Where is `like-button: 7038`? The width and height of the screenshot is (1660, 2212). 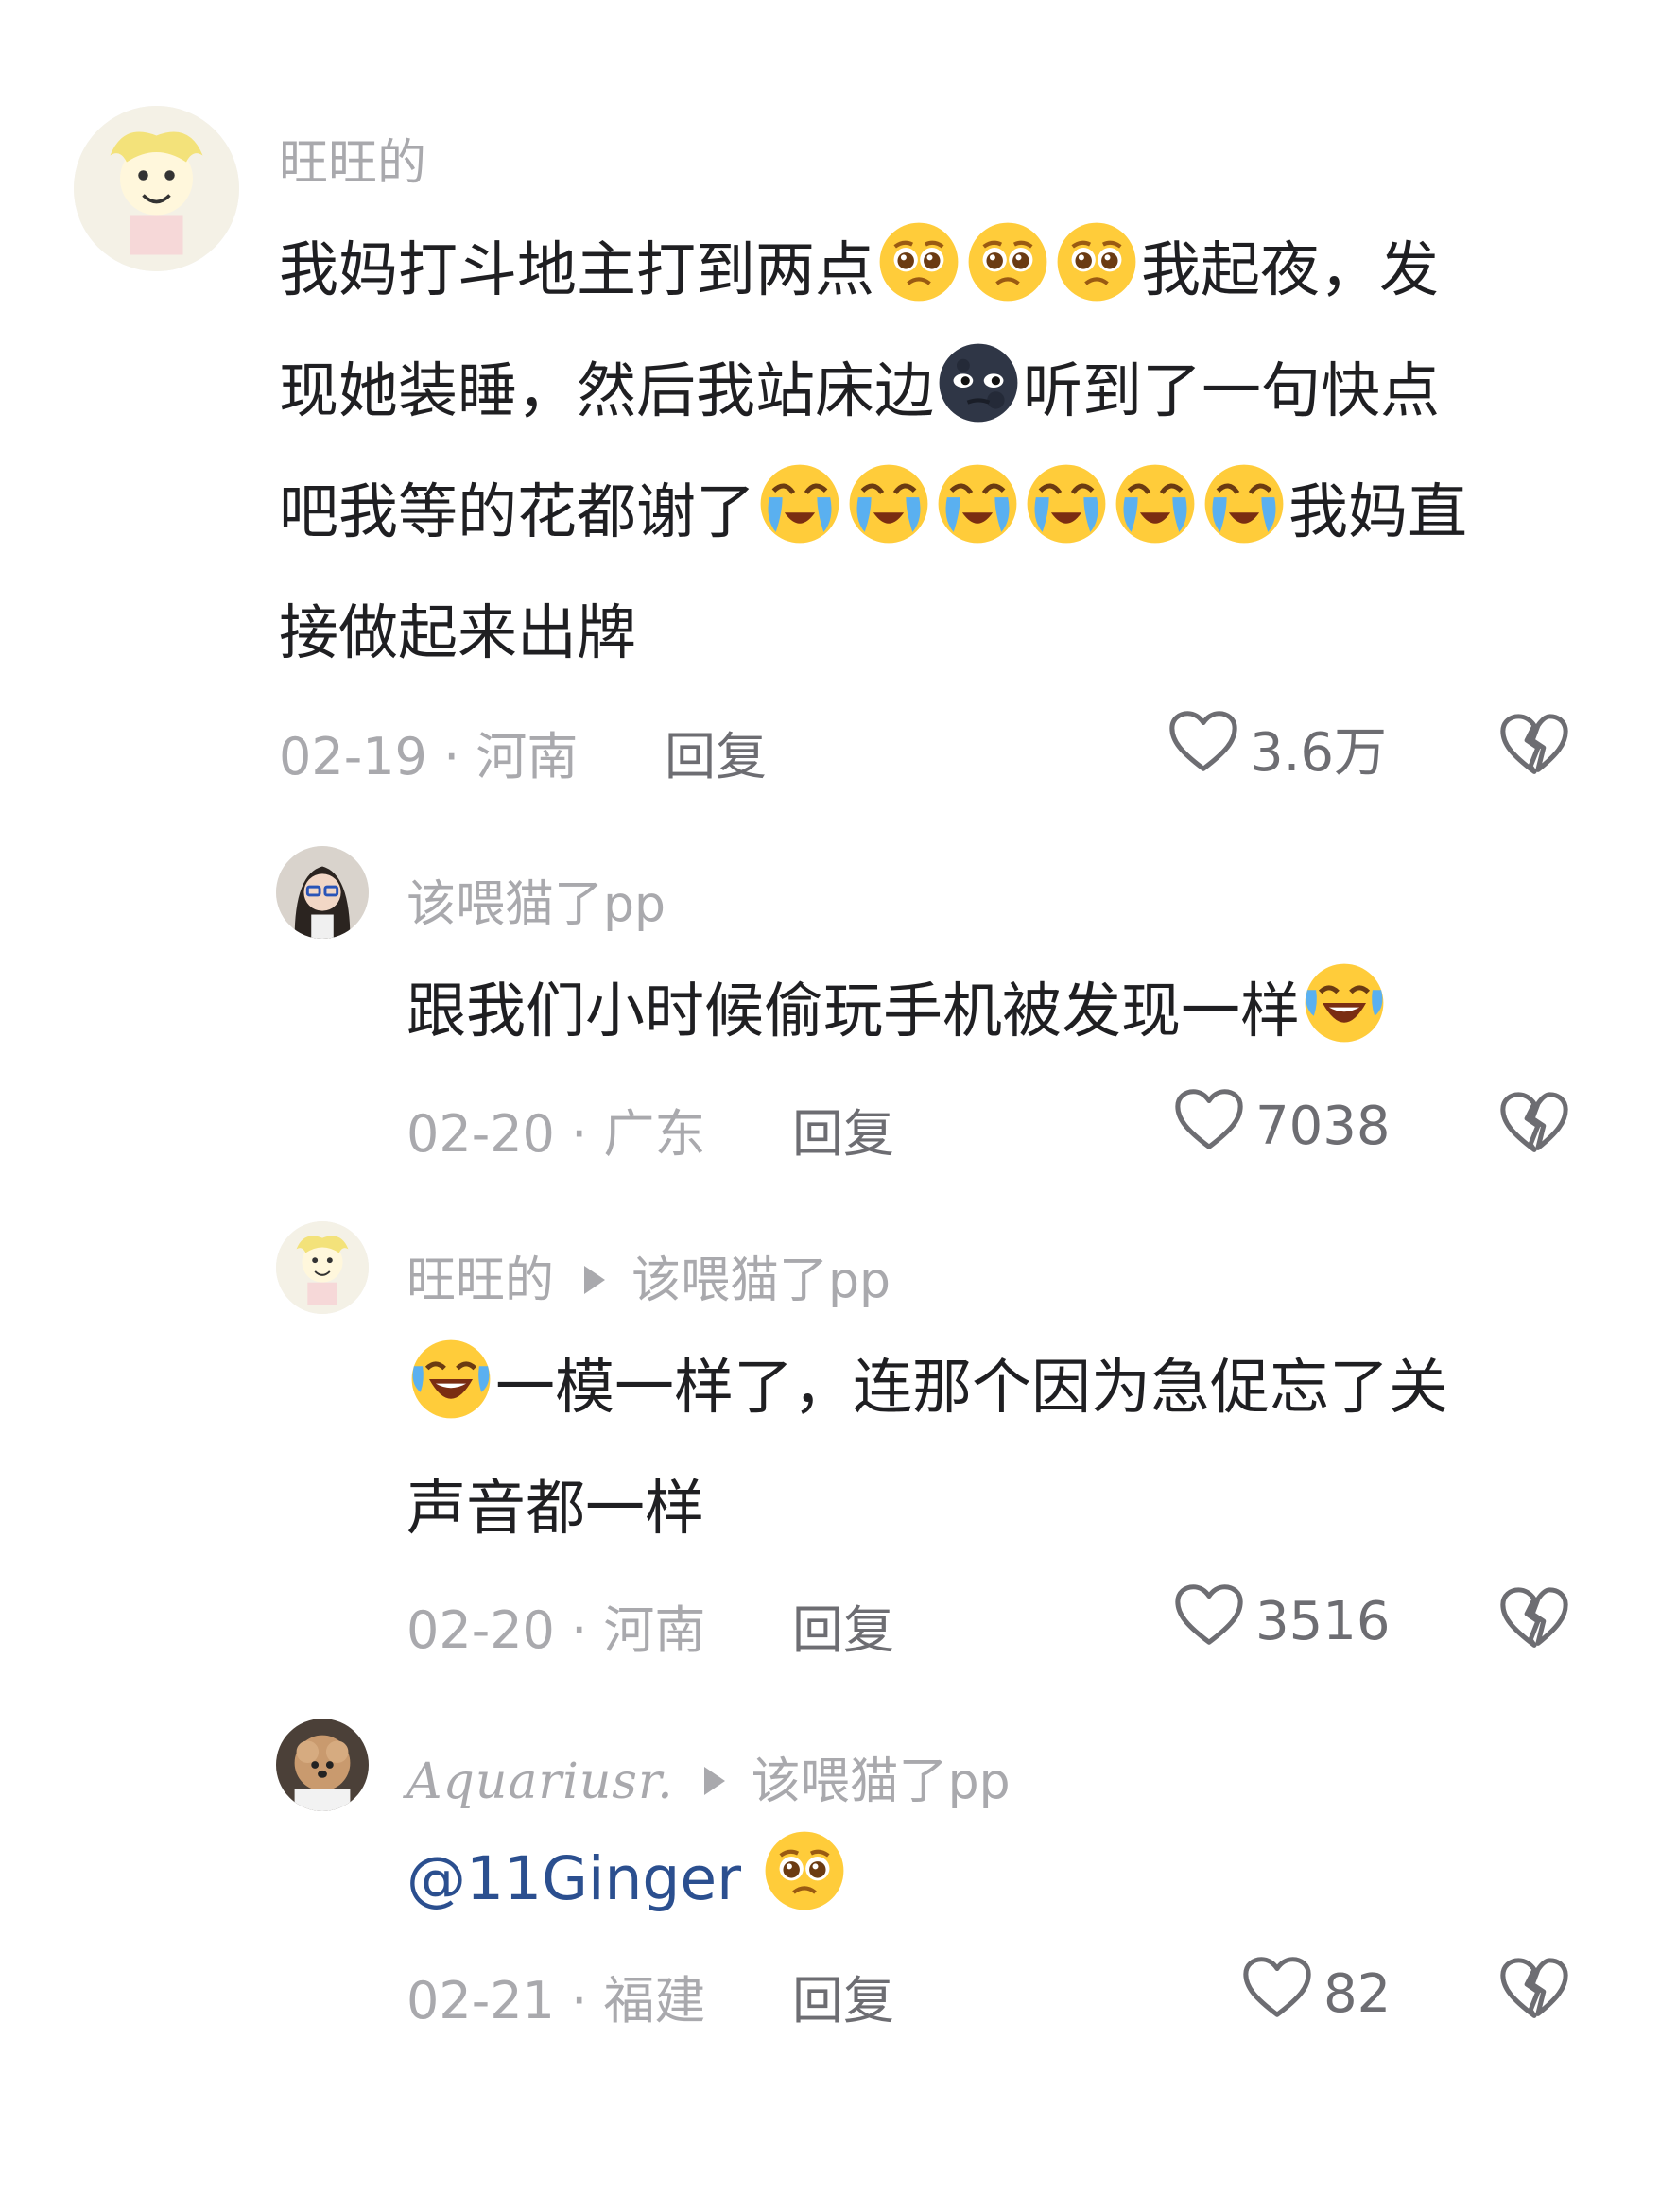
like-button: 7038 is located at coordinates (1281, 1125).